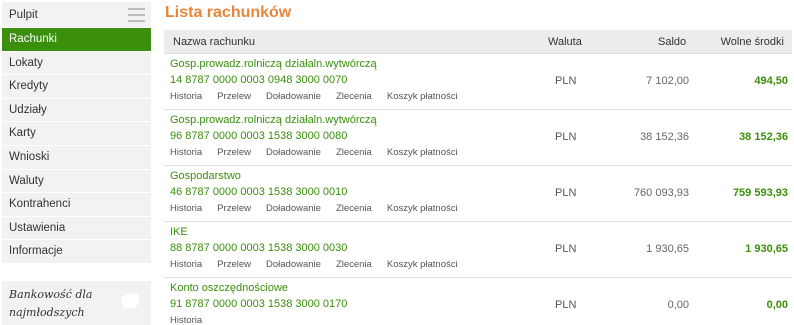  I want to click on sidebar-item-waluty: Waluty, so click(76, 181).